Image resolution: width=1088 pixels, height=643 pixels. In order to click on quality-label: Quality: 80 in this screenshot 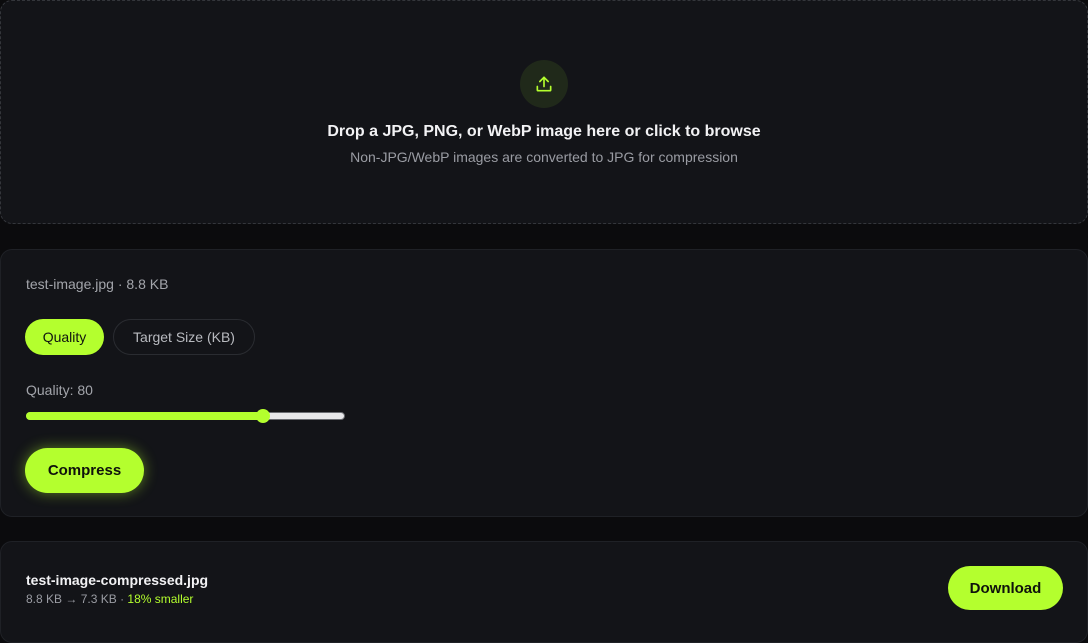, I will do `click(59, 390)`.